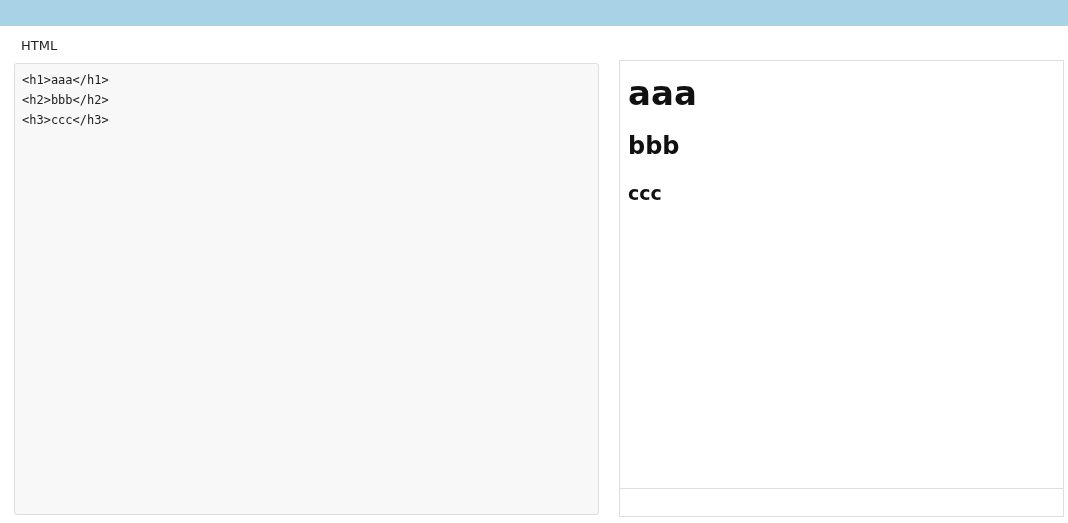 Image resolution: width=1068 pixels, height=523 pixels. What do you see at coordinates (39, 43) in the screenshot?
I see `editor-label: HTML` at bounding box center [39, 43].